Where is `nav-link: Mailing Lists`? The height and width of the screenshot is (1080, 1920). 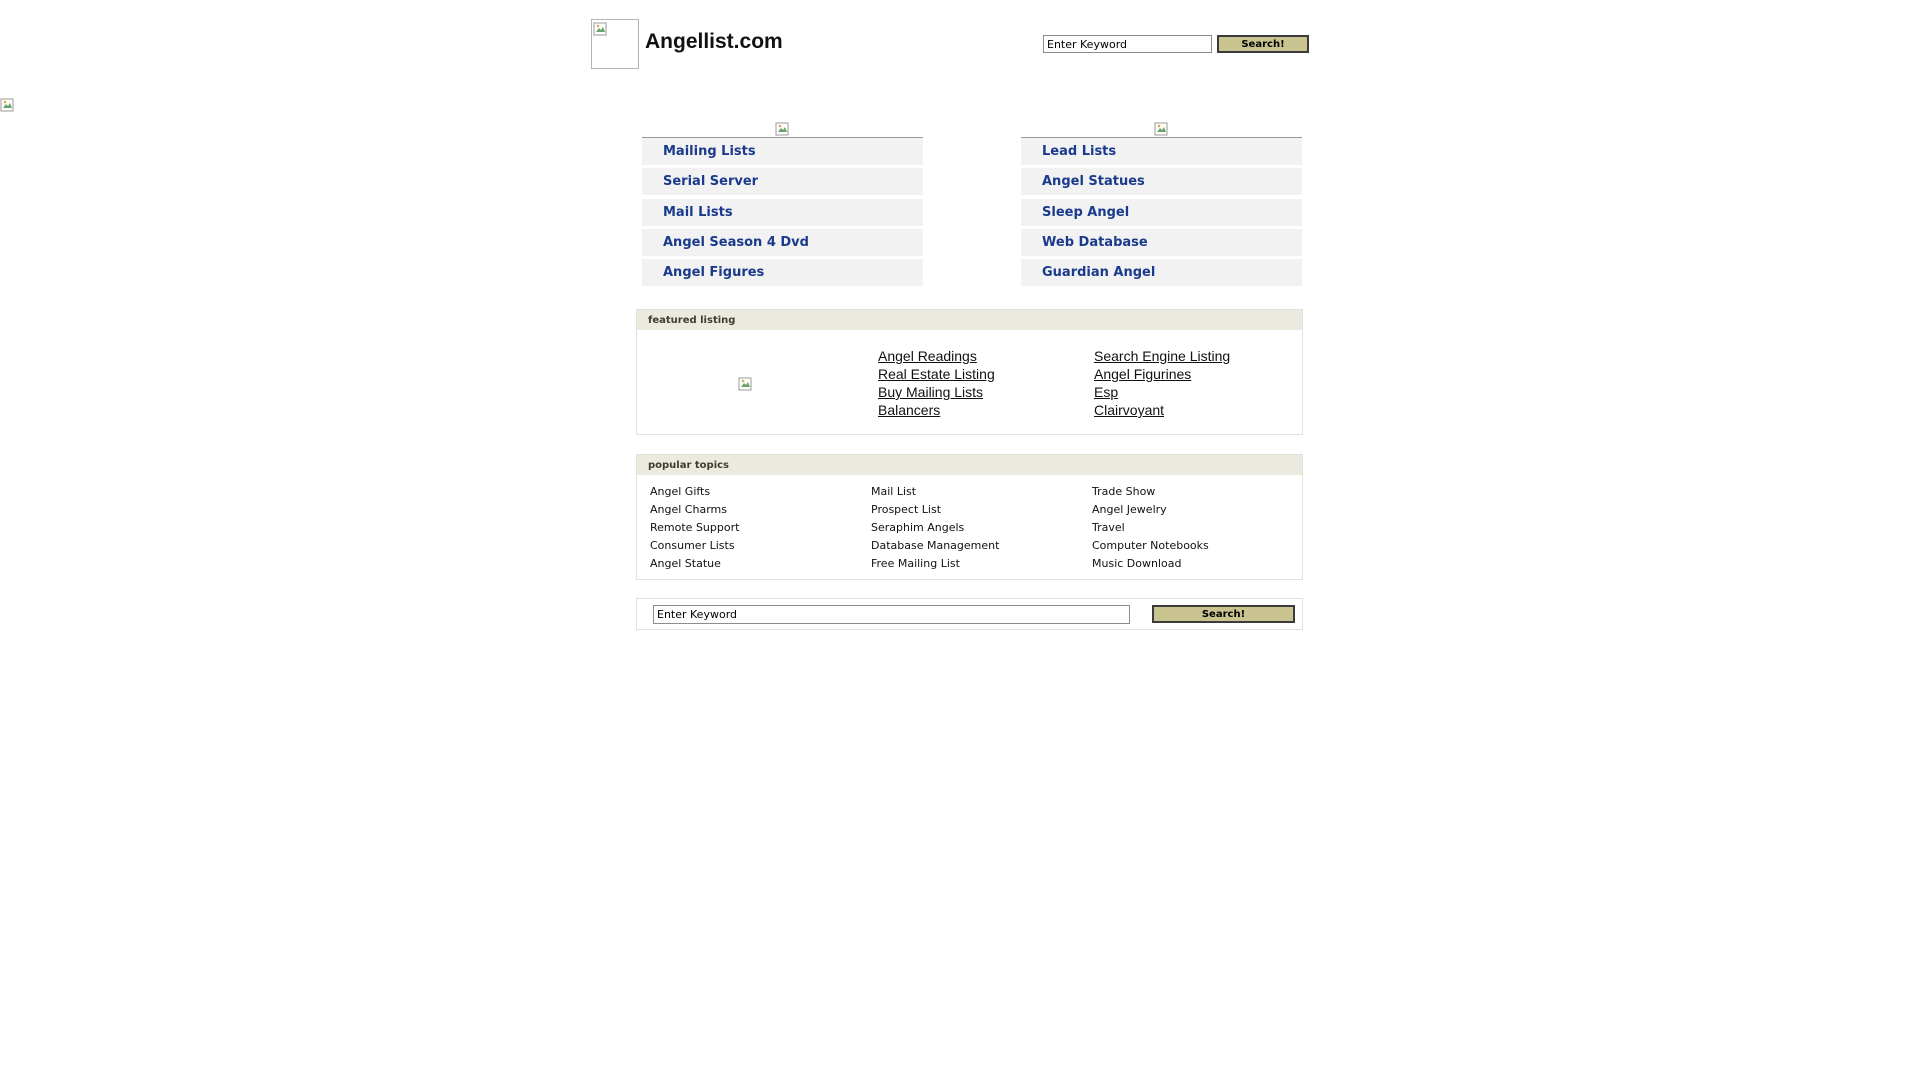 nav-link: Mailing Lists is located at coordinates (782, 151).